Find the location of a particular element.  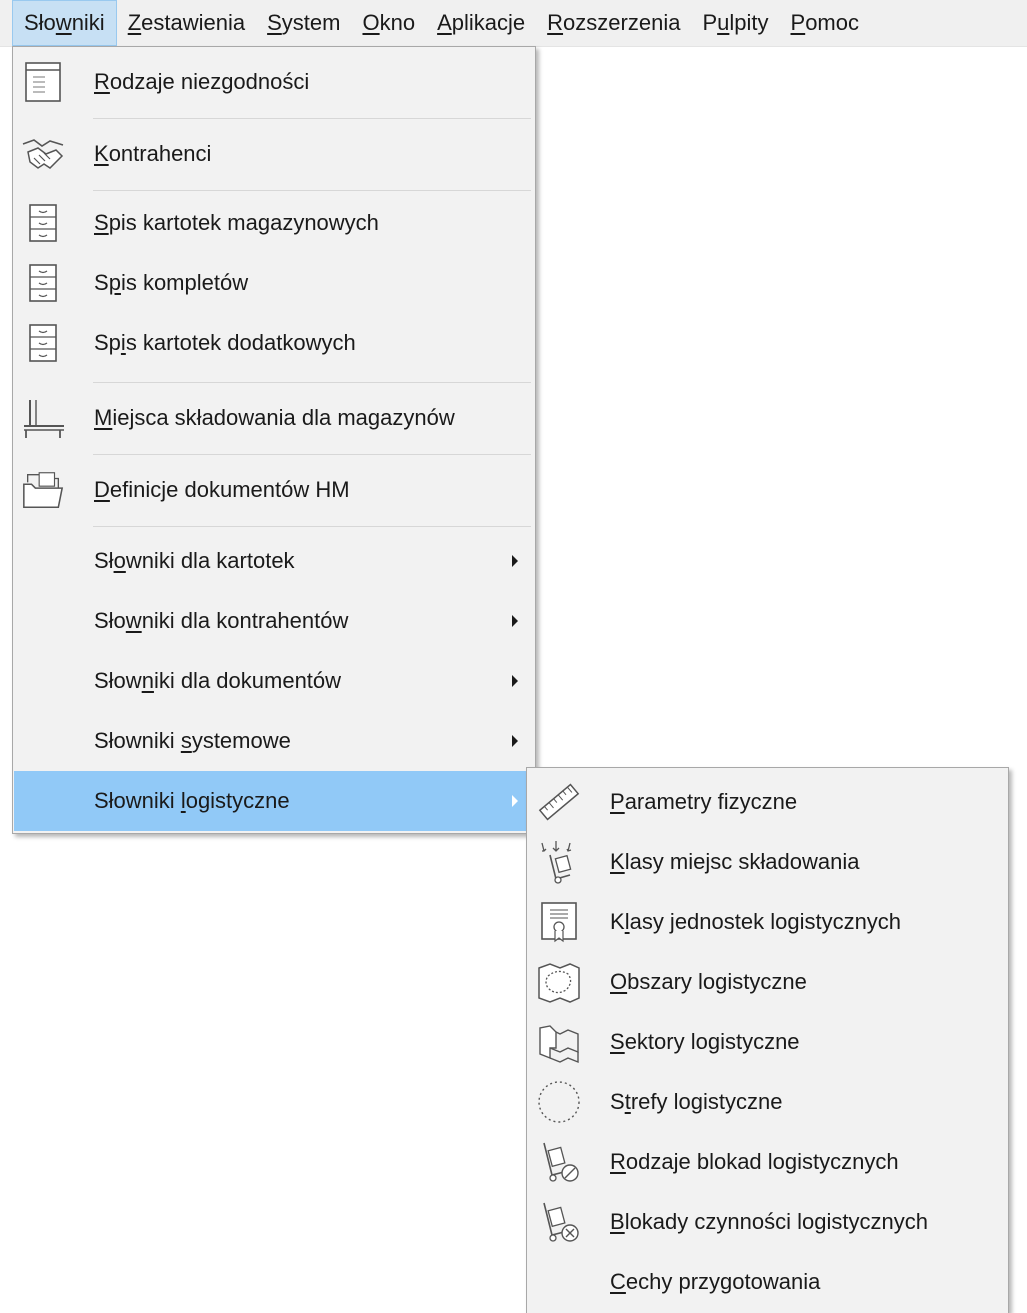

menu-label: Pulpity is located at coordinates (735, 22).